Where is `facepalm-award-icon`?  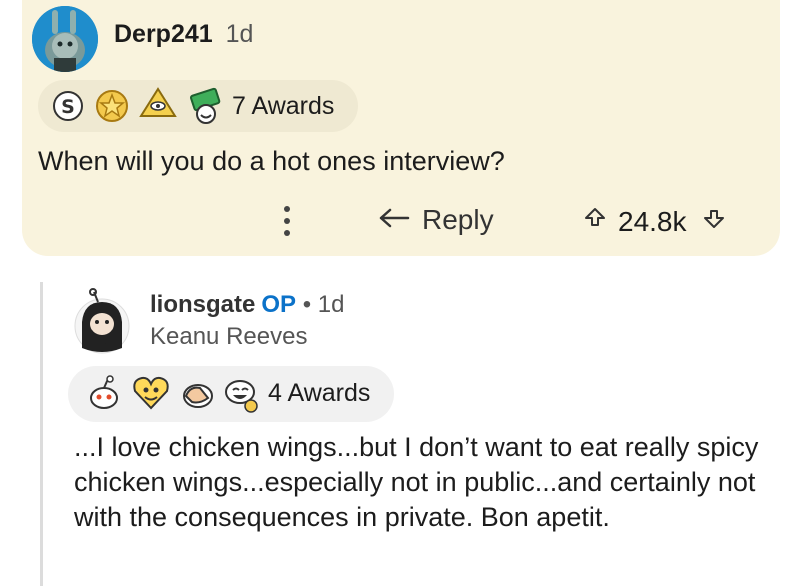 facepalm-award-icon is located at coordinates (198, 396).